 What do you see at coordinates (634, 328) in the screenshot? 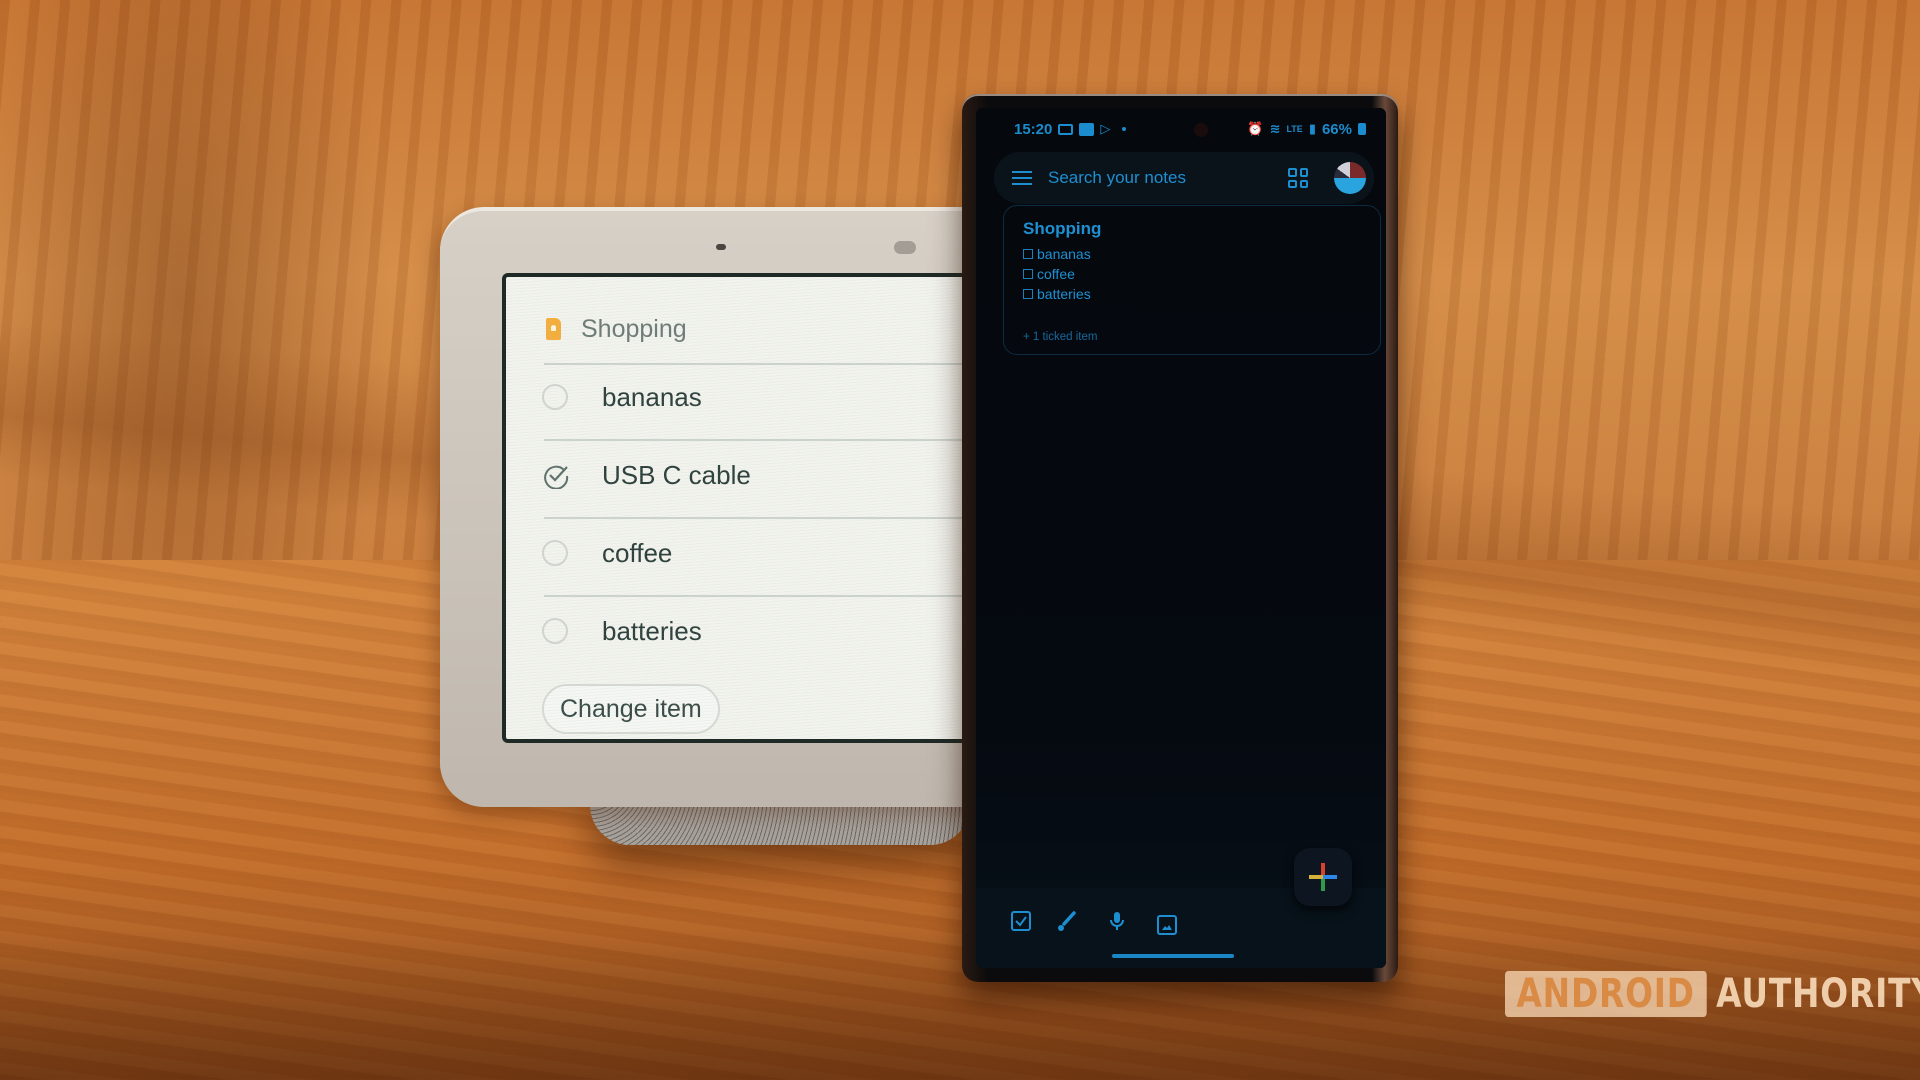
I see `hub-note-title: Shopping` at bounding box center [634, 328].